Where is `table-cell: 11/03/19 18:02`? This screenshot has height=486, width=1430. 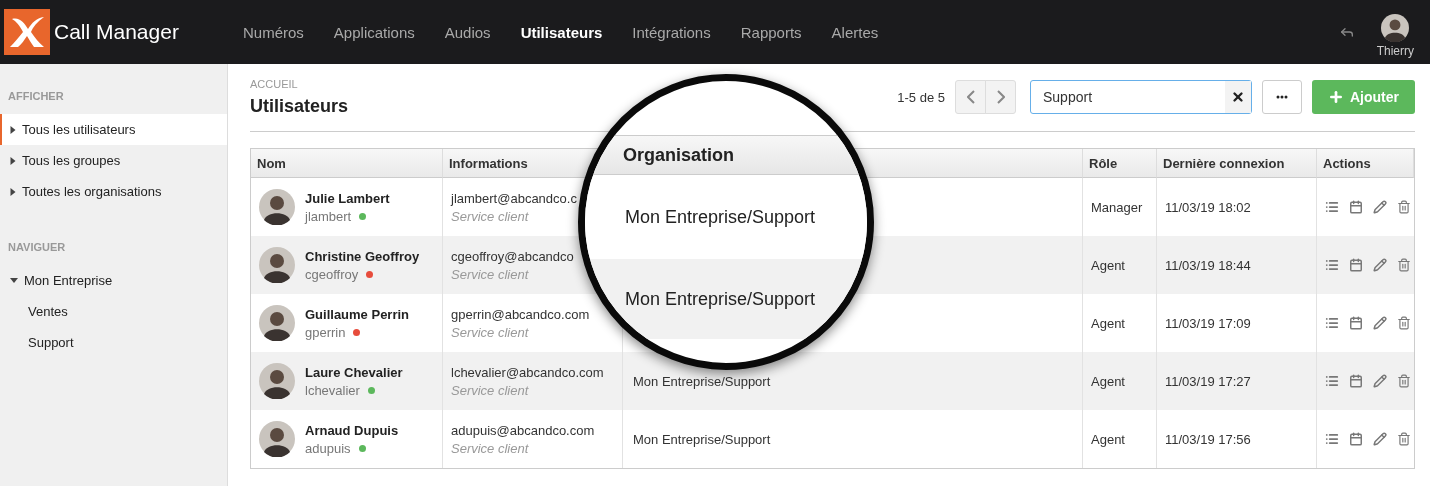
table-cell: 11/03/19 18:02 is located at coordinates (1208, 207).